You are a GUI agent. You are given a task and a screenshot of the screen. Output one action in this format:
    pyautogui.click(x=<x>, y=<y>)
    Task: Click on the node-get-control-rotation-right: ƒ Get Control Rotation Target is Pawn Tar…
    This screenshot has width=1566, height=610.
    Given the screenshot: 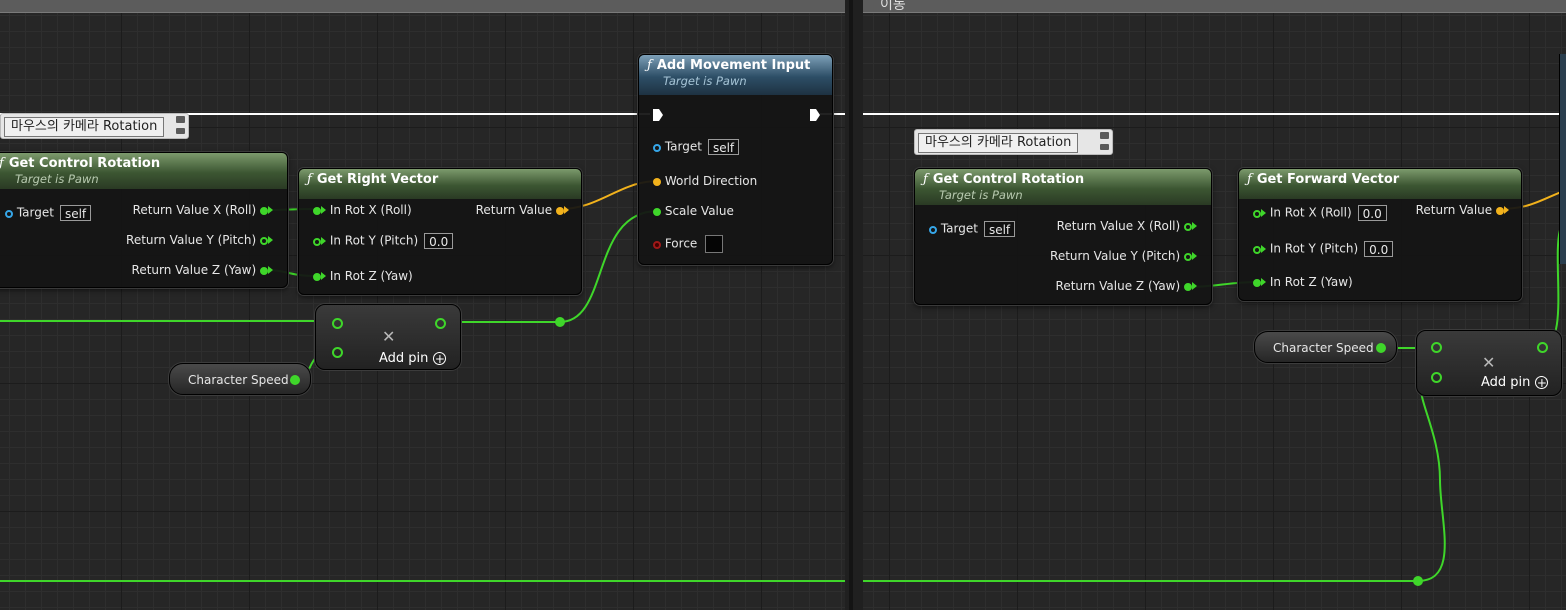 What is the action you would take?
    pyautogui.click(x=1063, y=236)
    